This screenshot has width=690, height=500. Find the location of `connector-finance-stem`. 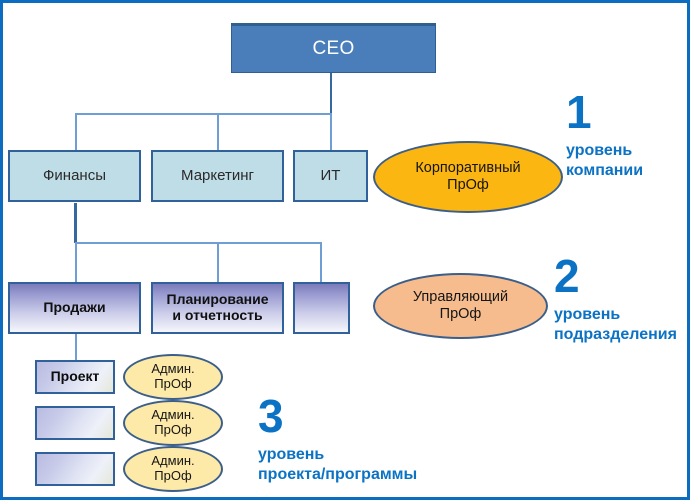

connector-finance-stem is located at coordinates (75, 223).